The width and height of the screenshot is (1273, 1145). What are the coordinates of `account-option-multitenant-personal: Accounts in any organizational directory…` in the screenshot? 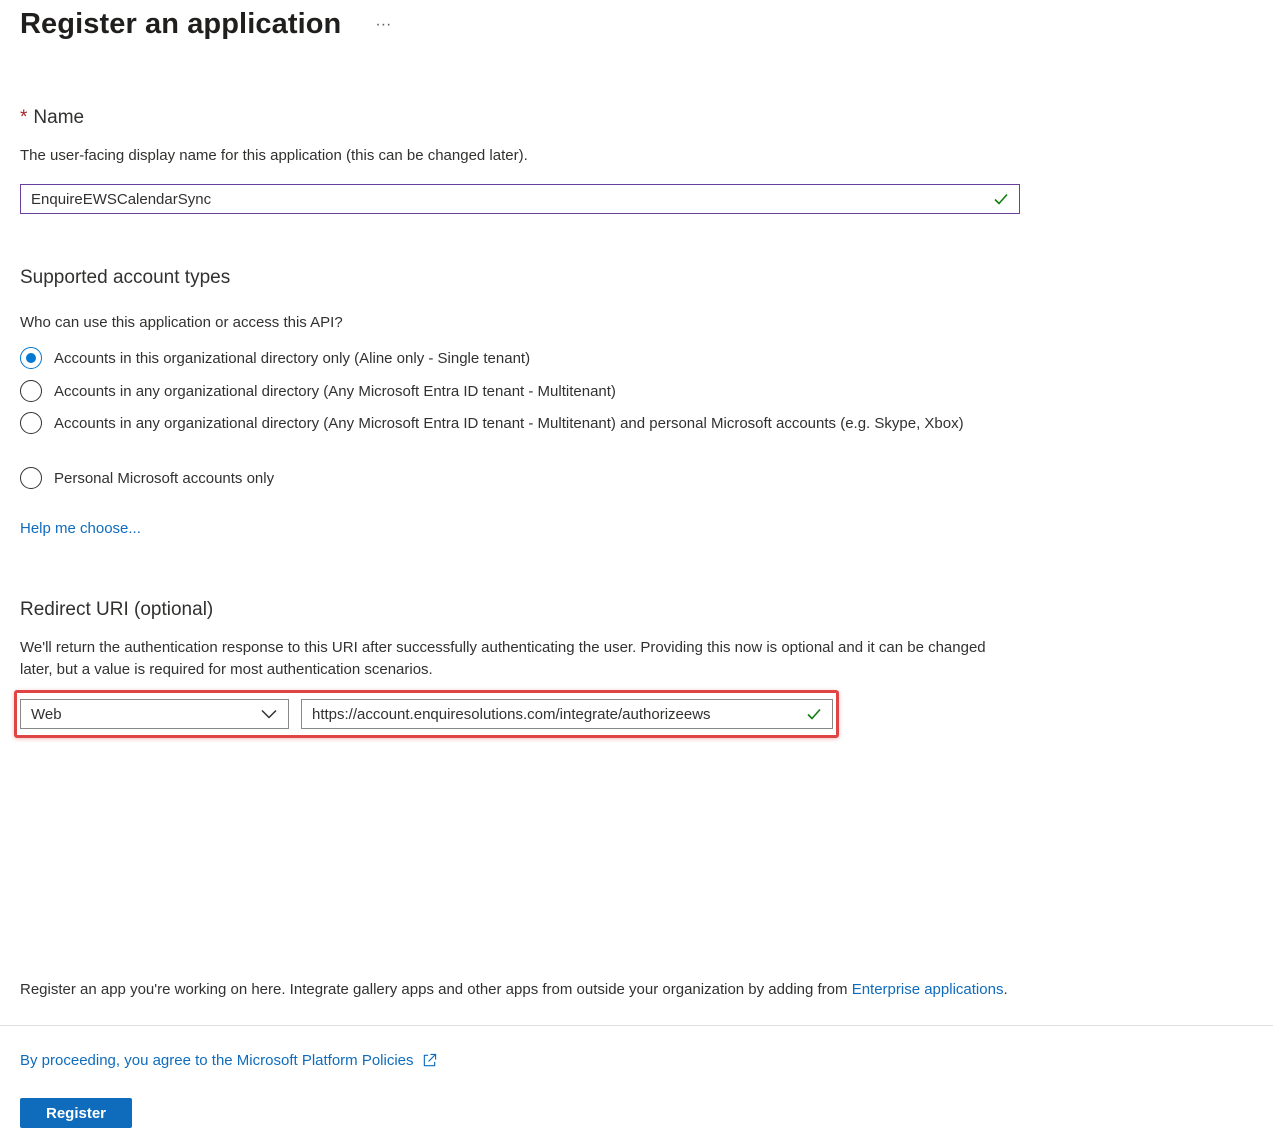 It's located at (512, 423).